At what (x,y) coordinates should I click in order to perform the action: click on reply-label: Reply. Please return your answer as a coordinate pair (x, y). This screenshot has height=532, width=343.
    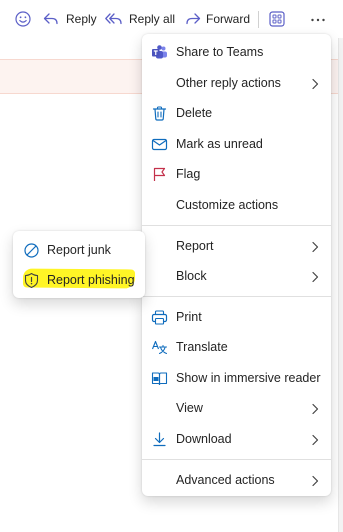
    Looking at the image, I should click on (81, 19).